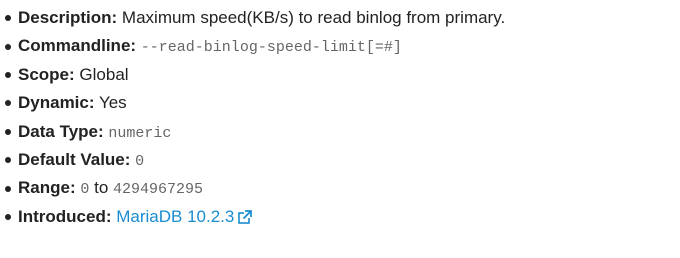 This screenshot has width=680, height=258. Describe the element at coordinates (340, 75) in the screenshot. I see `list-item-scope: Scope: Global` at that location.